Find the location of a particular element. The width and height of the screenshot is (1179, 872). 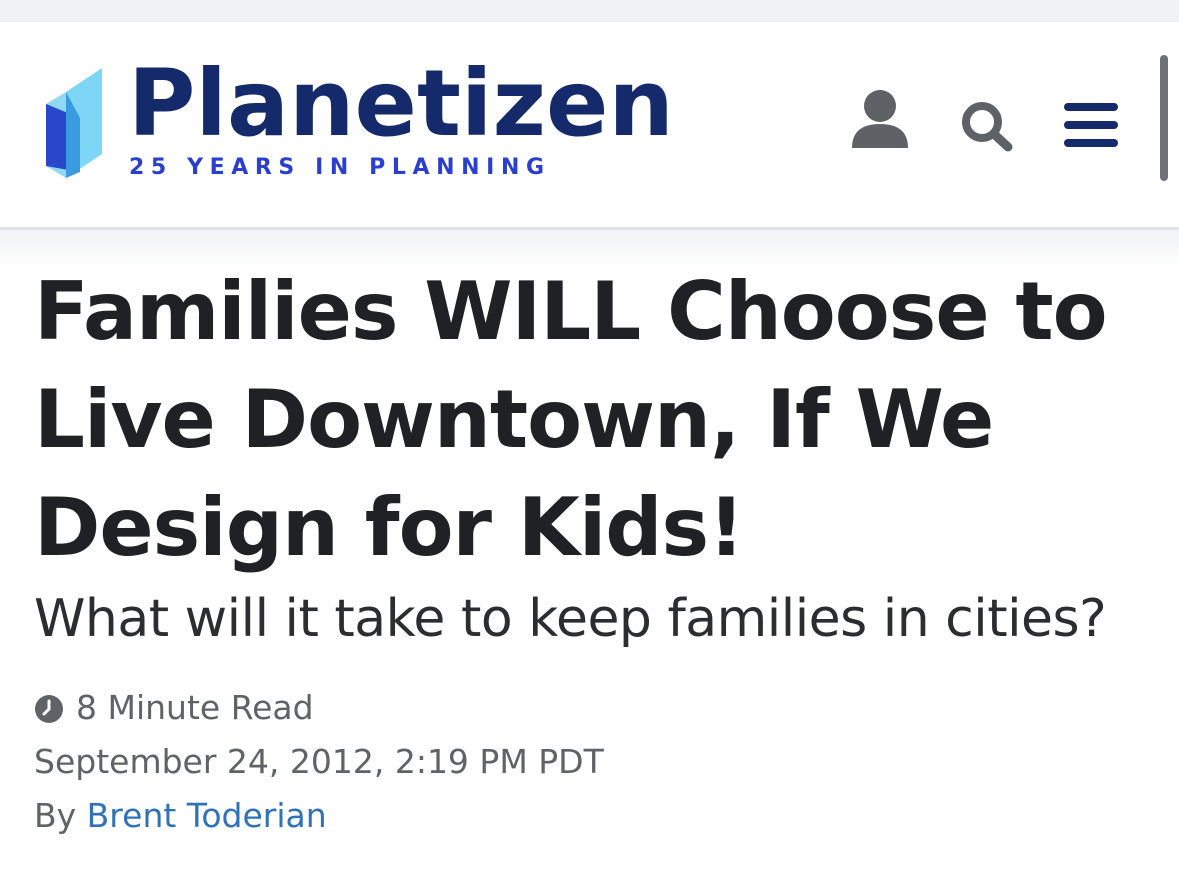

read-time: 8 Minute Read is located at coordinates (174, 708).